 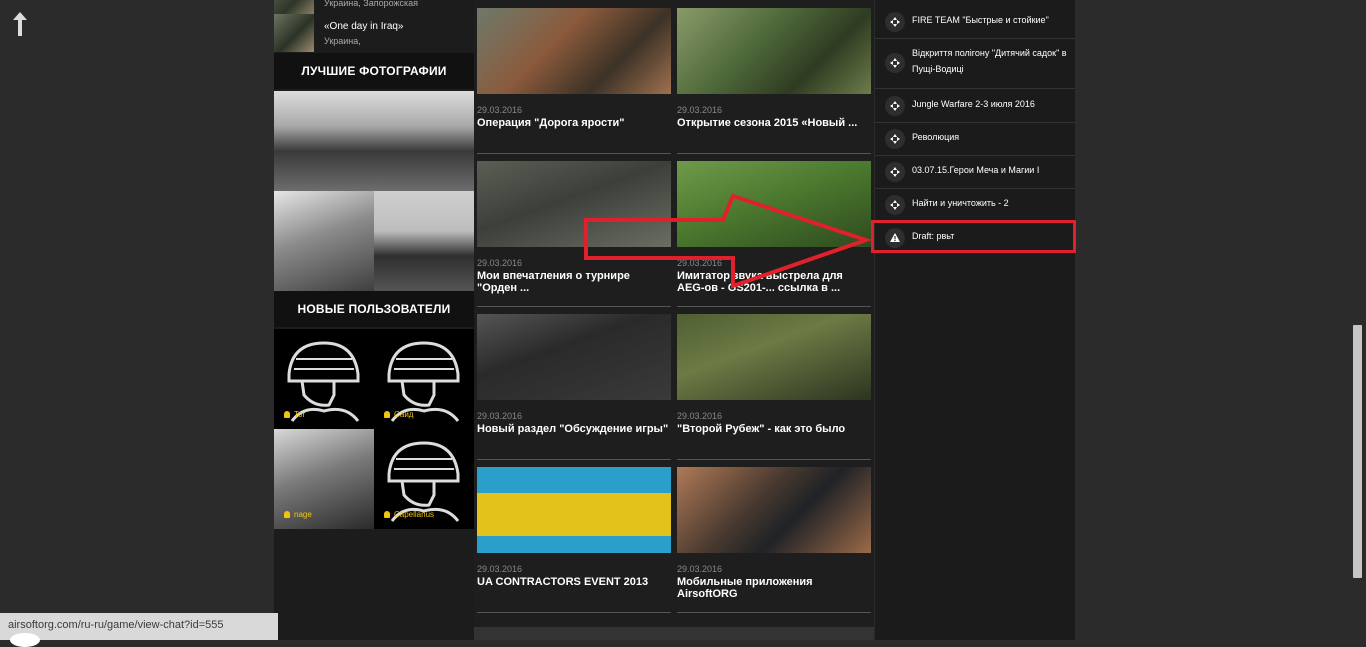 What do you see at coordinates (674, 633) in the screenshot?
I see `pagination-bar` at bounding box center [674, 633].